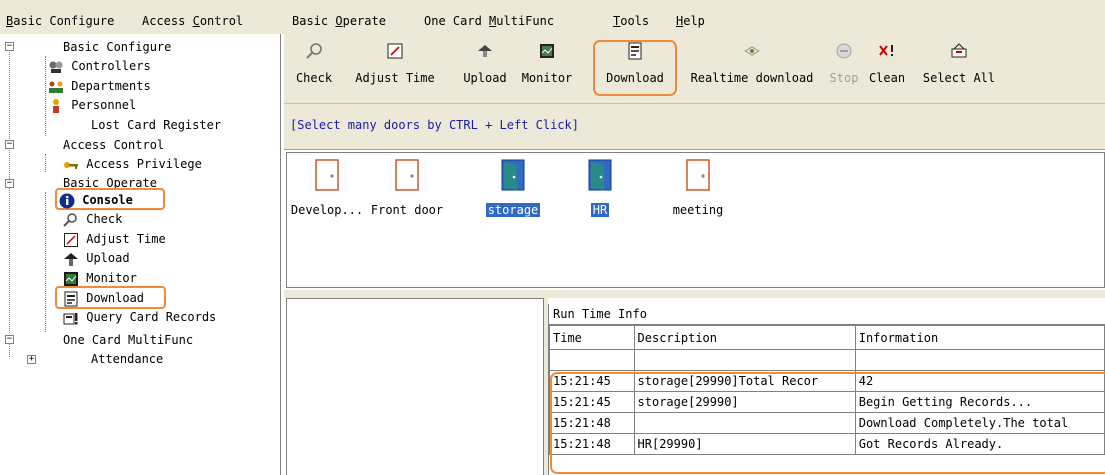  I want to click on table-row, so click(827, 360).